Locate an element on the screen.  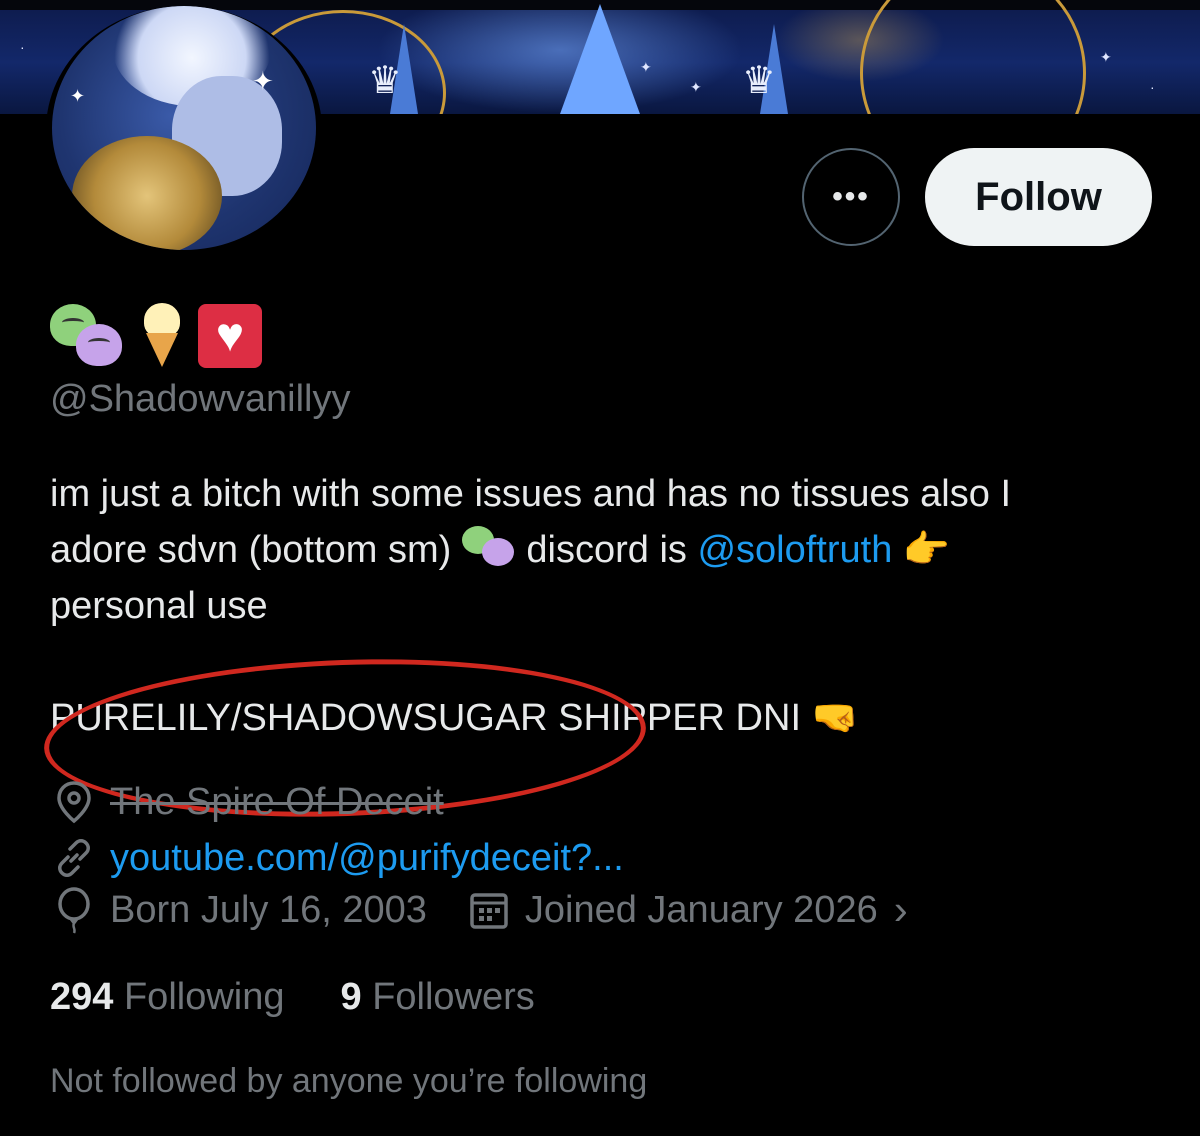
avatar-image: ✦ ✦ is located at coordinates (184, 128).